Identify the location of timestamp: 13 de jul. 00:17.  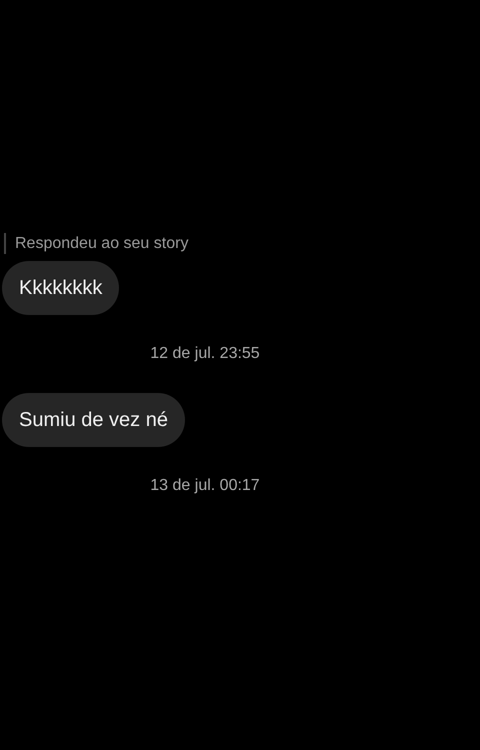
(205, 486).